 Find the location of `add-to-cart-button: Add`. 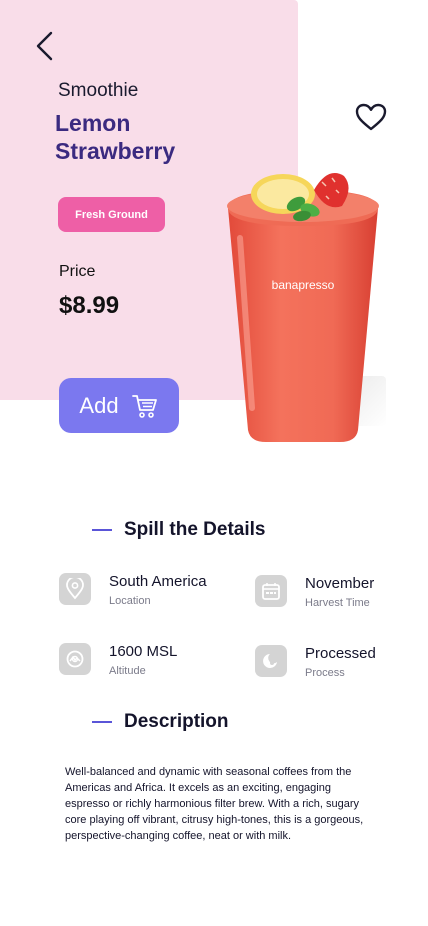

add-to-cart-button: Add is located at coordinates (119, 405).